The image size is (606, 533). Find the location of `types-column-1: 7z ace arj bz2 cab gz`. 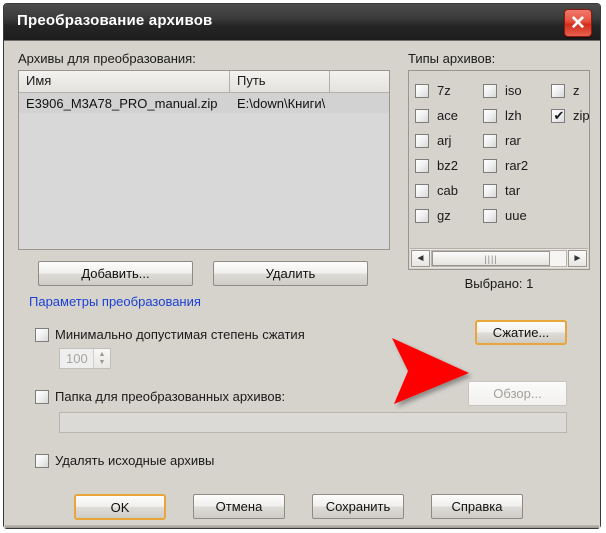

types-column-1: 7z ace arj bz2 cab gz is located at coordinates (449, 153).